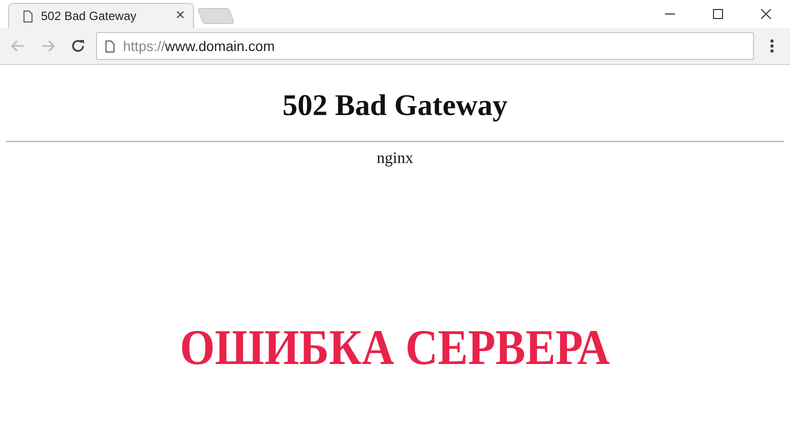  I want to click on menu-icon, so click(772, 46).